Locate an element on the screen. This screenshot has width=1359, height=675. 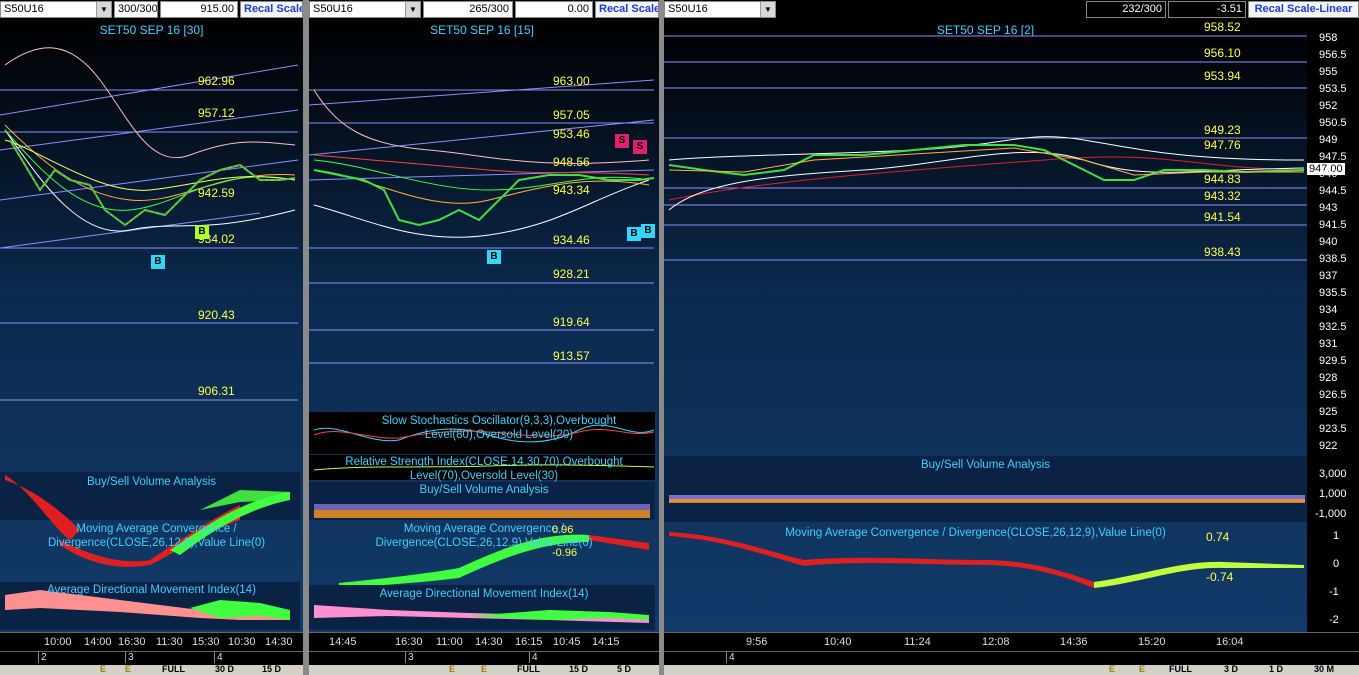
y-tick-label: 926.5 is located at coordinates (1333, 395).